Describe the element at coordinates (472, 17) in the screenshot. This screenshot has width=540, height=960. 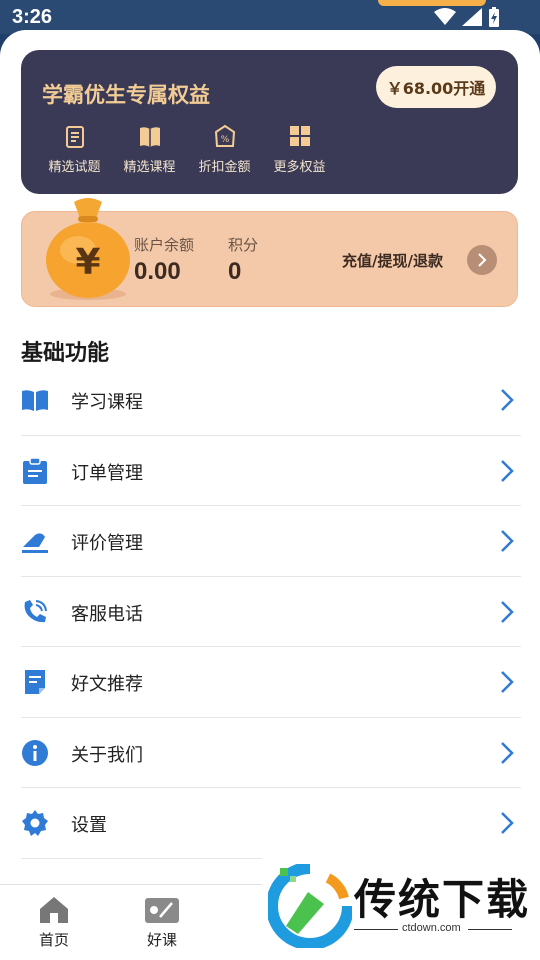
I see `signal-icon` at that location.